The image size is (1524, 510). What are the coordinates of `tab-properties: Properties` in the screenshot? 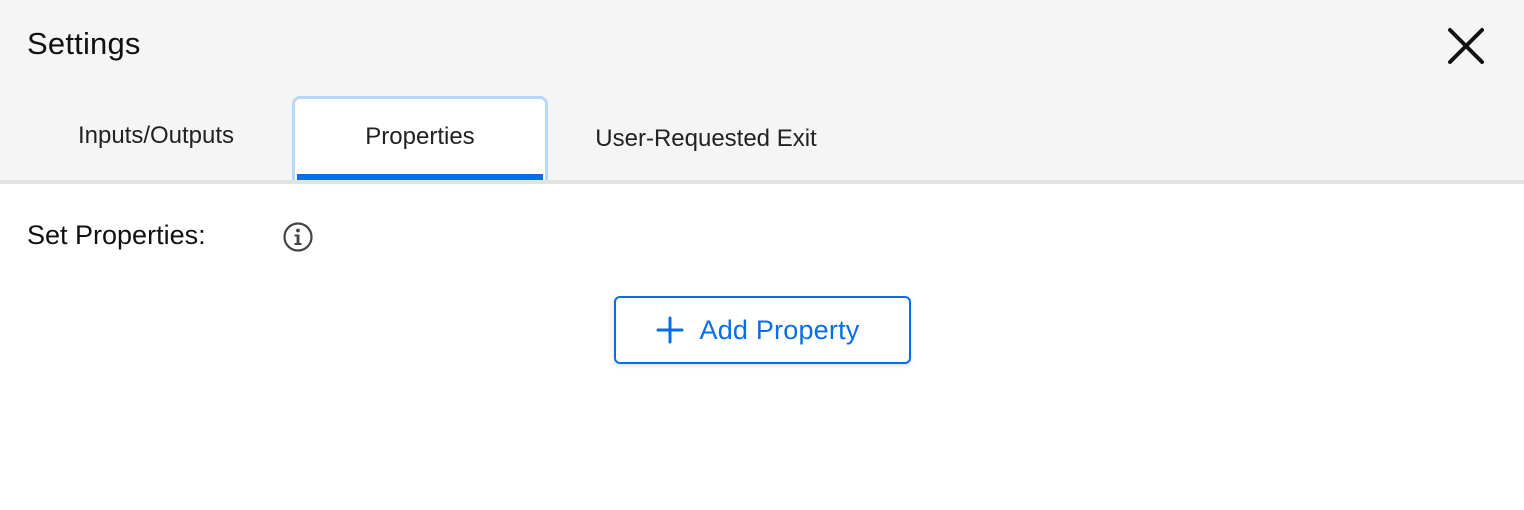 It's located at (420, 138).